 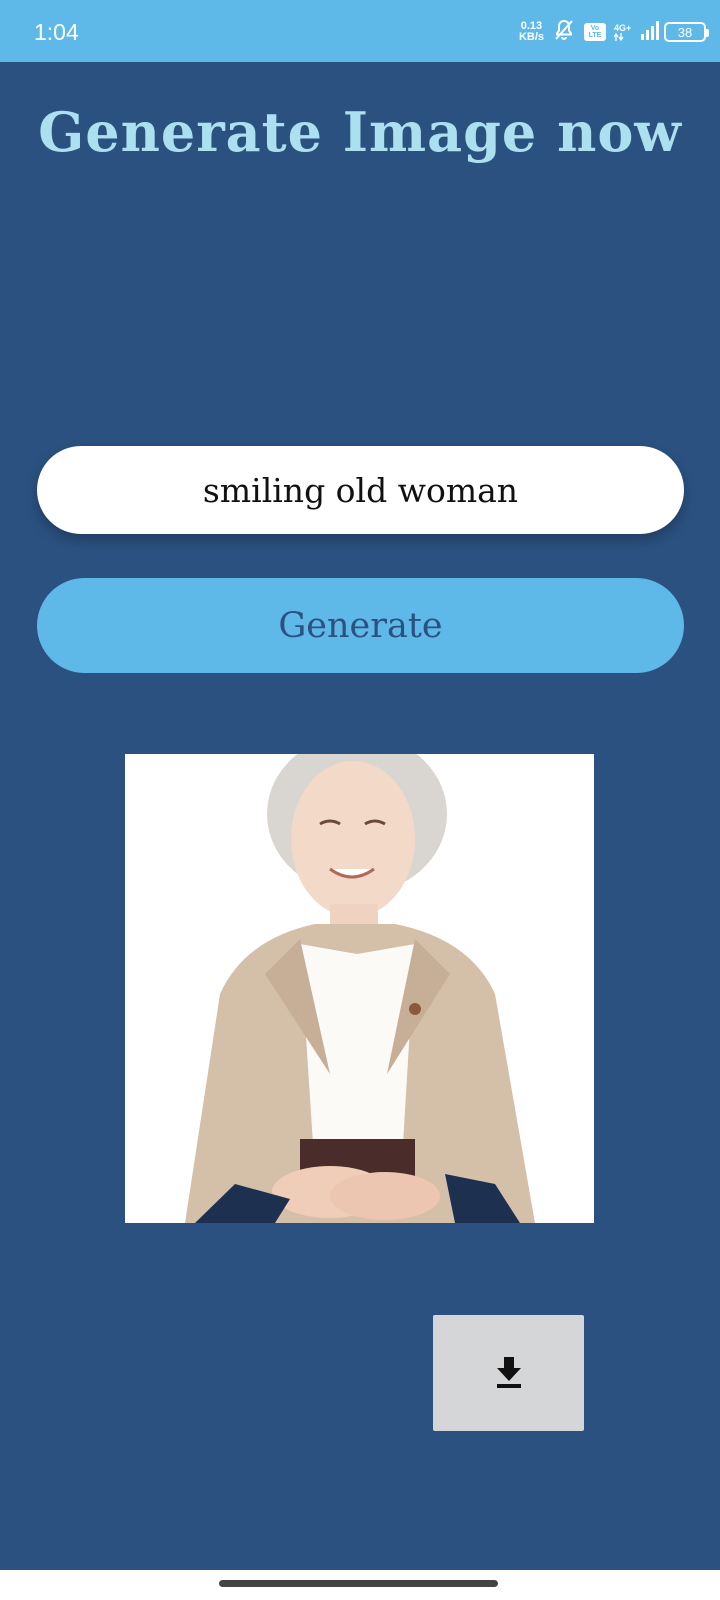 I want to click on battery-icon: 38, so click(x=686, y=32).